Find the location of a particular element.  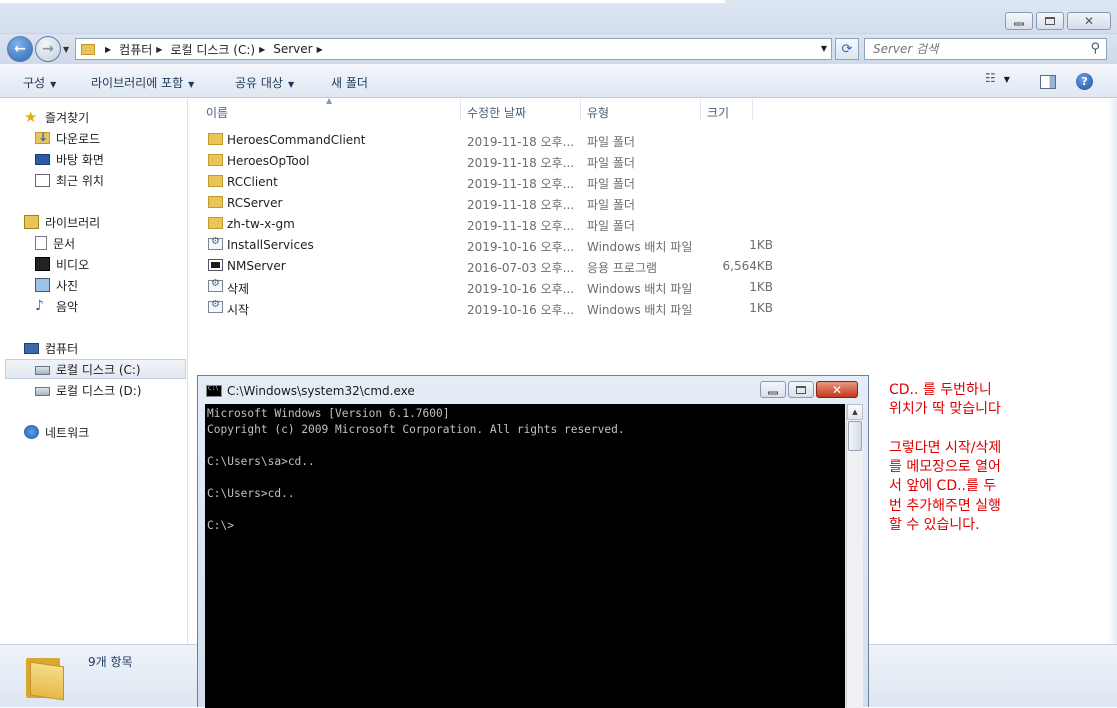

file-row: 삭제2019-10-16 오후...Windows 배치 파일1KB is located at coordinates (494, 286).